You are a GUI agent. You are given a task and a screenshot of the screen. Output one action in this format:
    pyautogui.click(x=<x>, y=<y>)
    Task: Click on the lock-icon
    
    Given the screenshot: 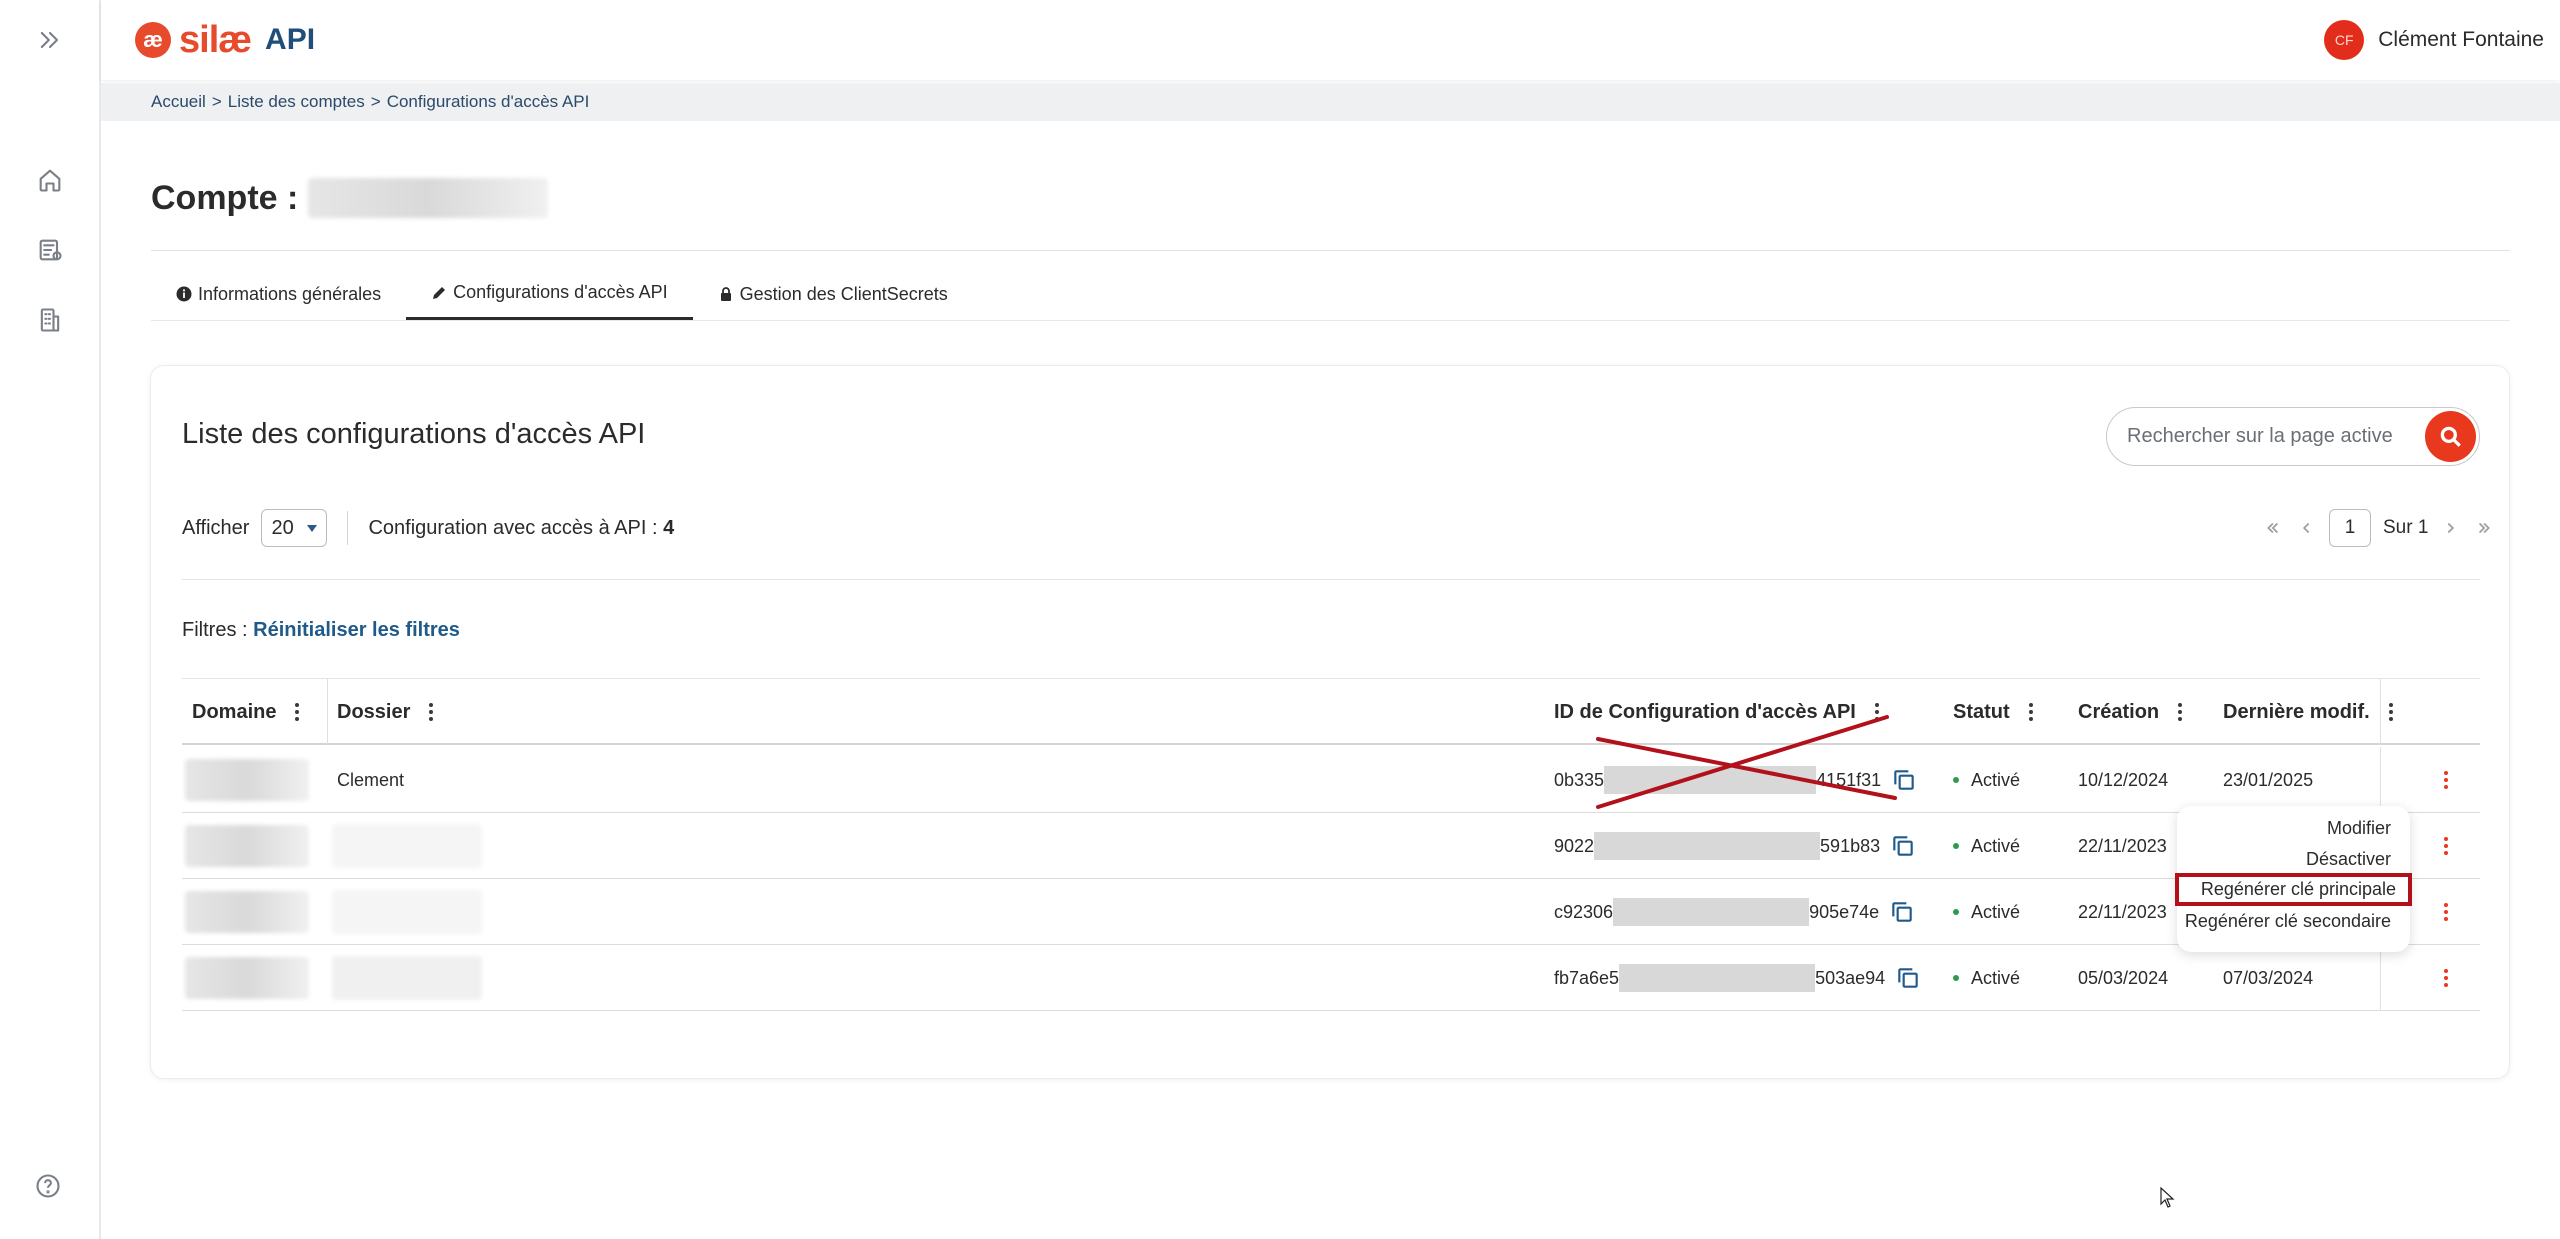 What is the action you would take?
    pyautogui.click(x=725, y=294)
    